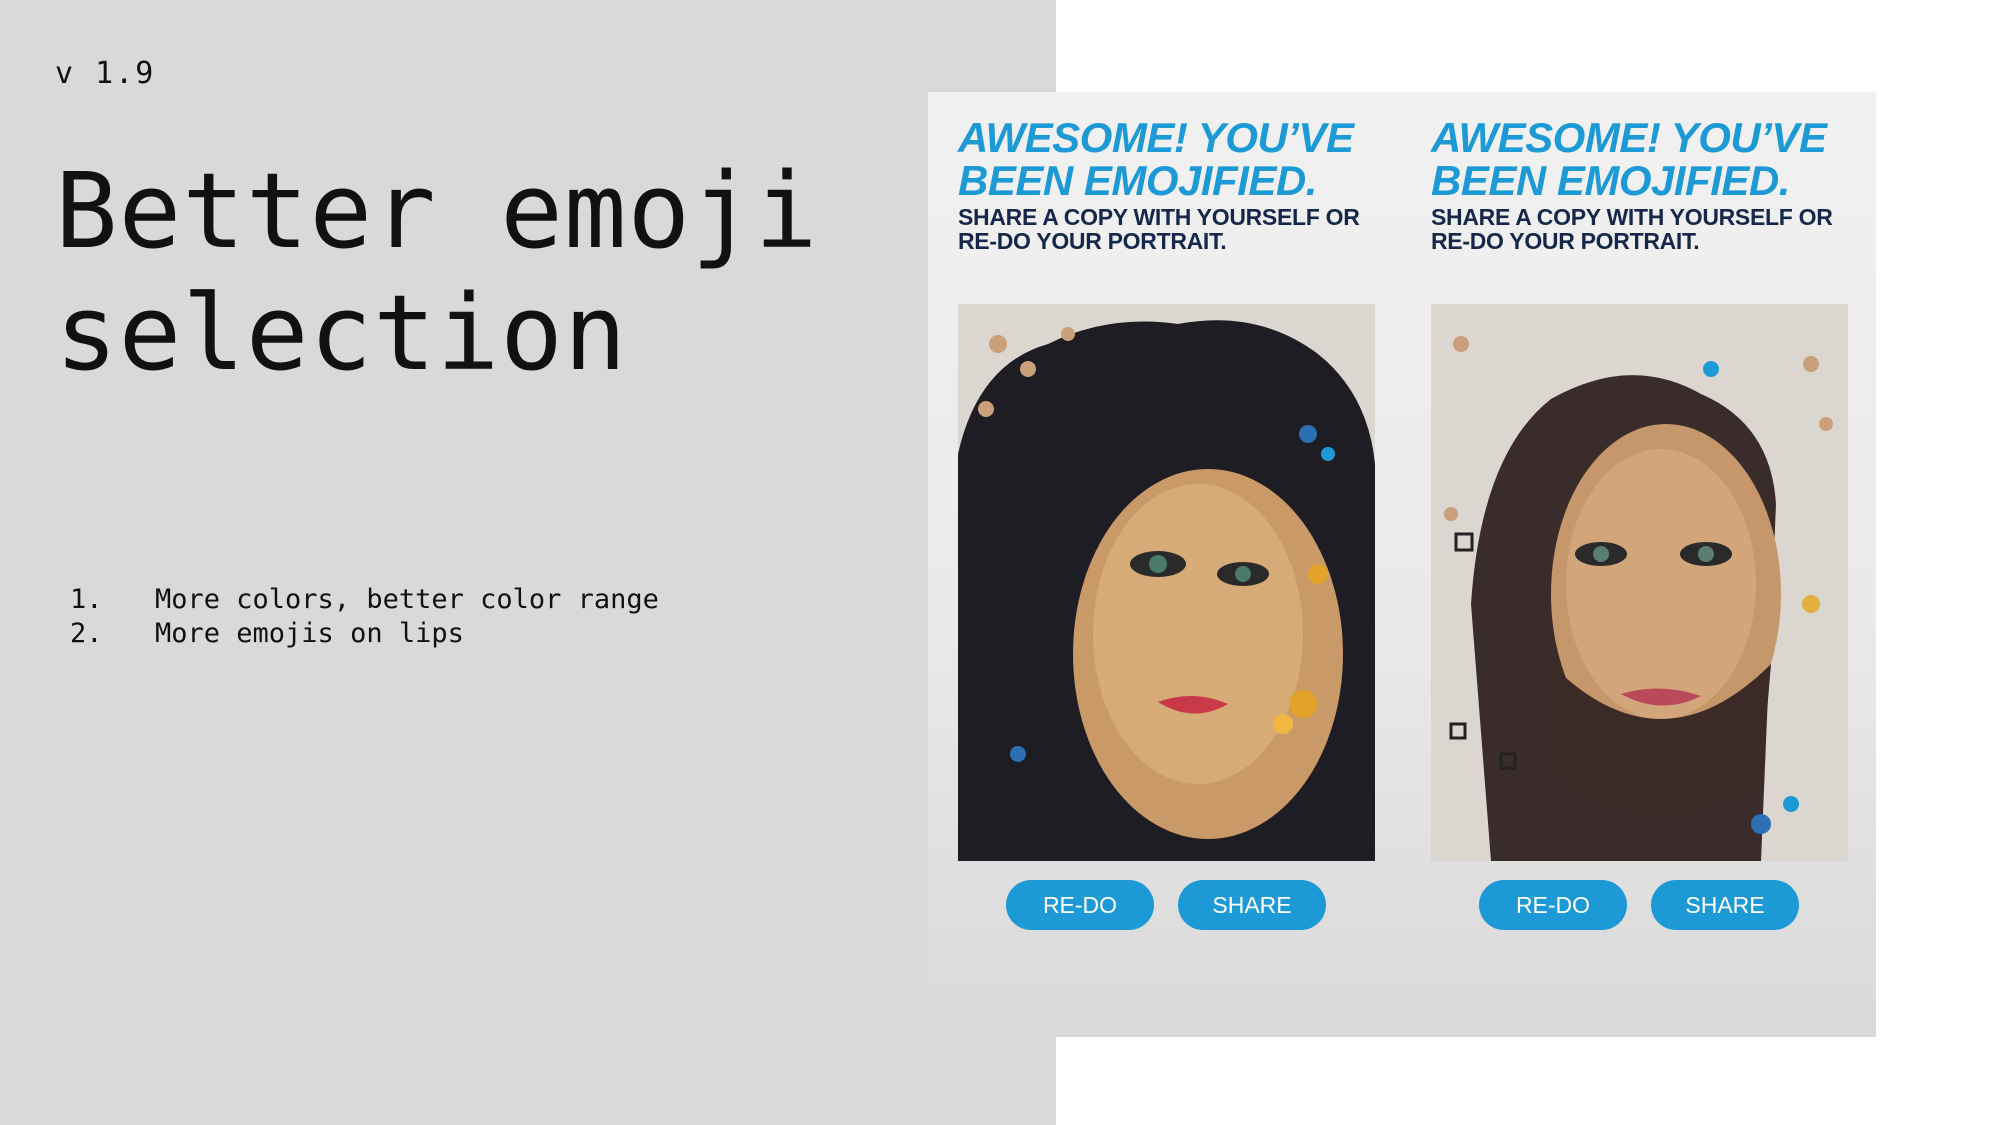 The height and width of the screenshot is (1125, 2000). I want to click on slide-title: Better emoji selection, so click(505, 272).